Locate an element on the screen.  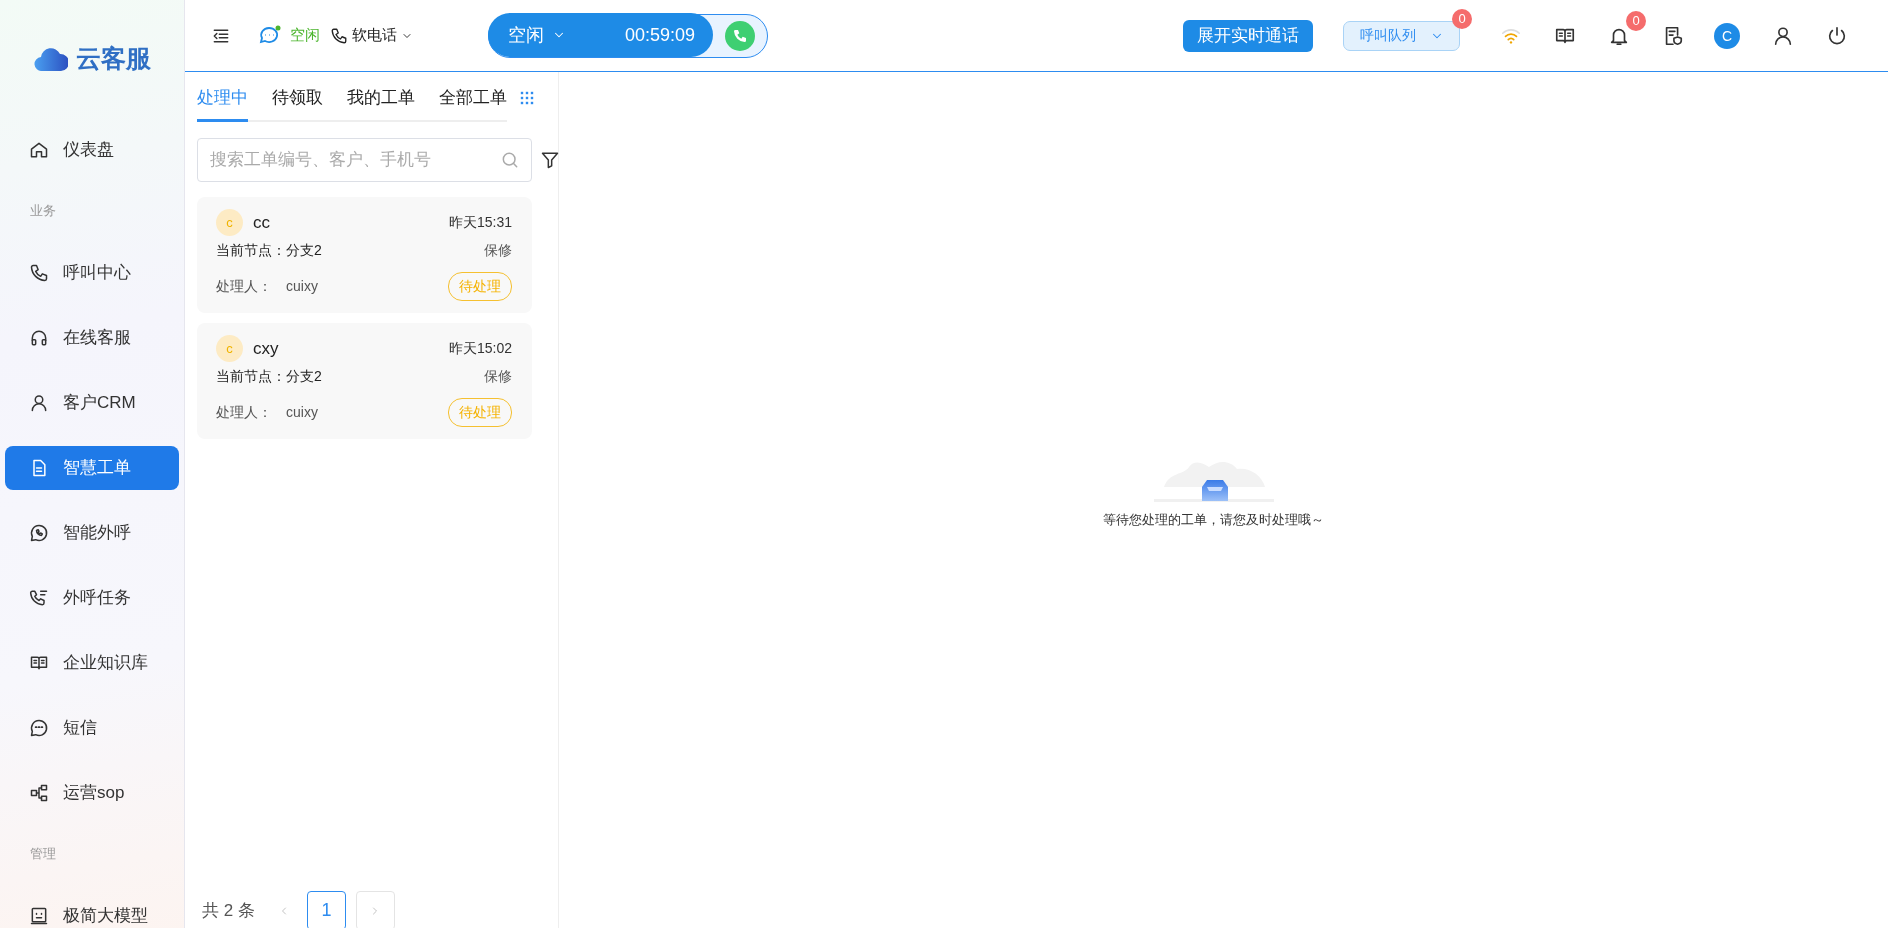
power-button is located at coordinates (1837, 35).